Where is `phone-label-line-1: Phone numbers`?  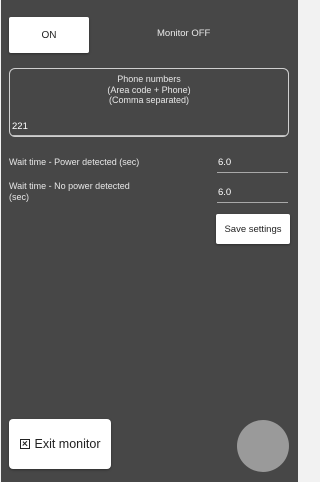
phone-label-line-1: Phone numbers is located at coordinates (149, 79).